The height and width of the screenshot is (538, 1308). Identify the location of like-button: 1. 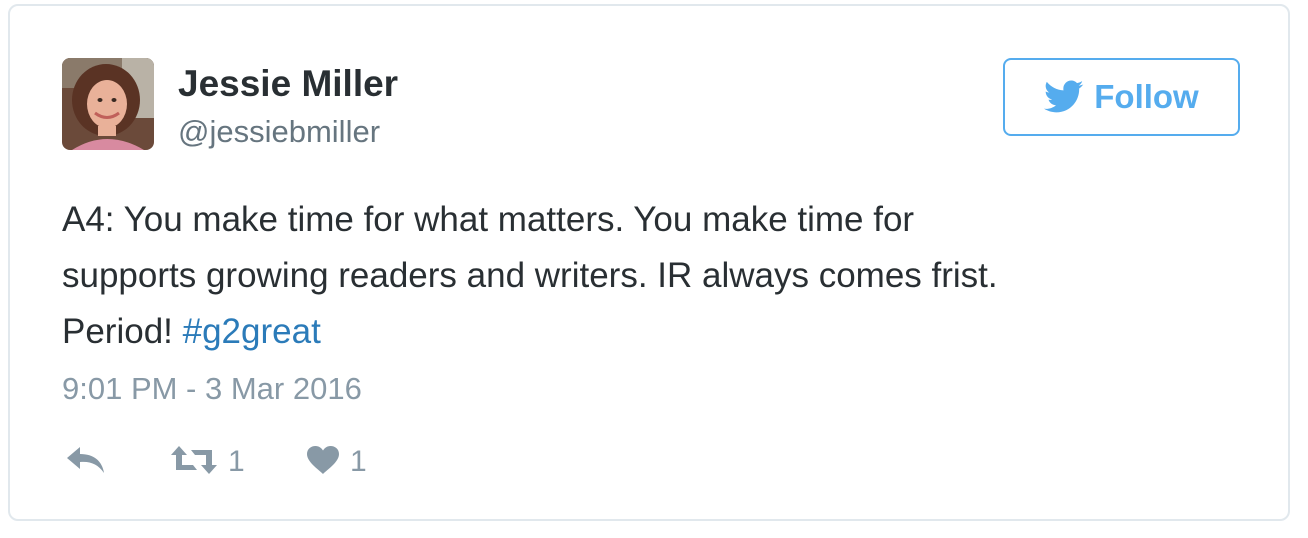
(336, 462).